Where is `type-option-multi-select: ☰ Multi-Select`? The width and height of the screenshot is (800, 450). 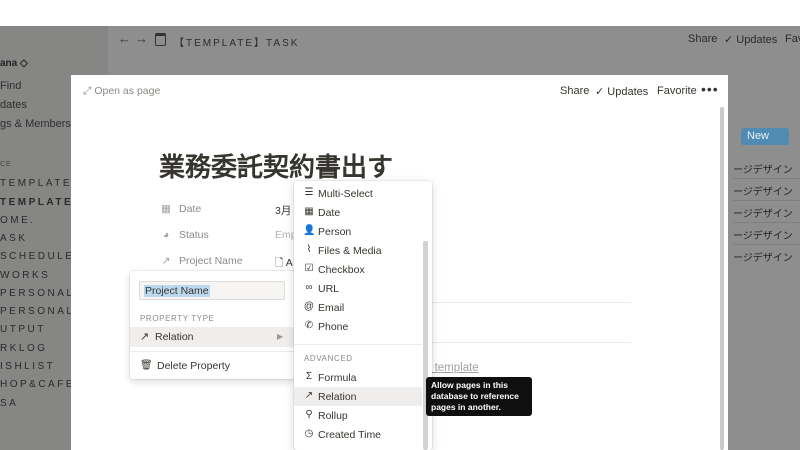
type-option-multi-select: ☰ Multi-Select is located at coordinates (358, 193).